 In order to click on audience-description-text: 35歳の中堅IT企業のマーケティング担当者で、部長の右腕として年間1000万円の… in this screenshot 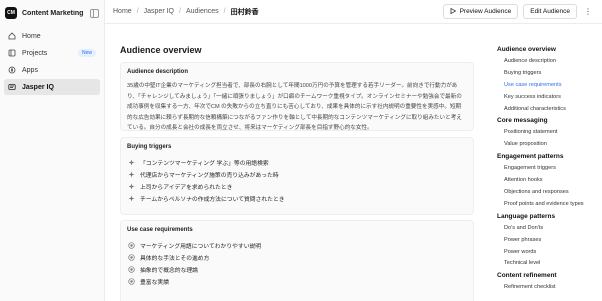, I will do `click(294, 107)`.